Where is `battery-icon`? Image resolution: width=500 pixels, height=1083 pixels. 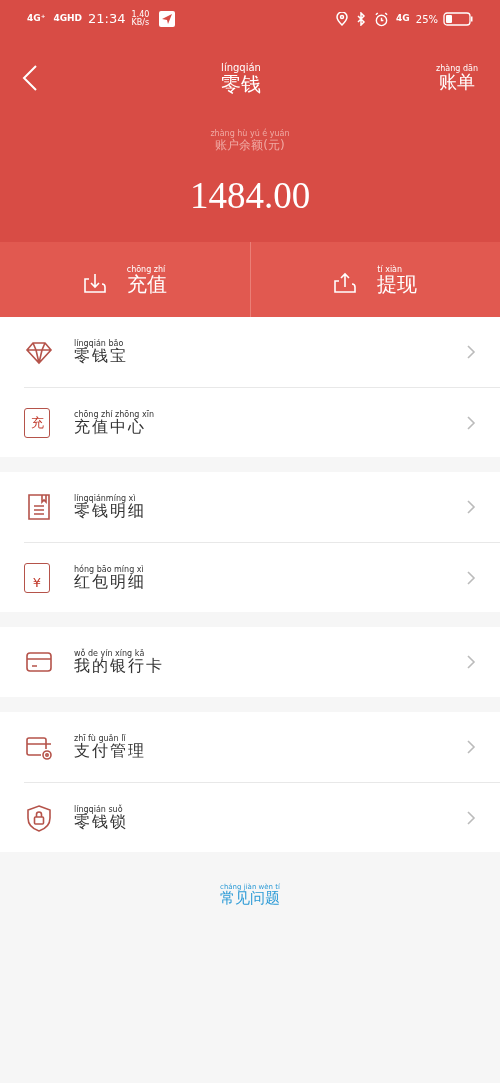 battery-icon is located at coordinates (458, 19).